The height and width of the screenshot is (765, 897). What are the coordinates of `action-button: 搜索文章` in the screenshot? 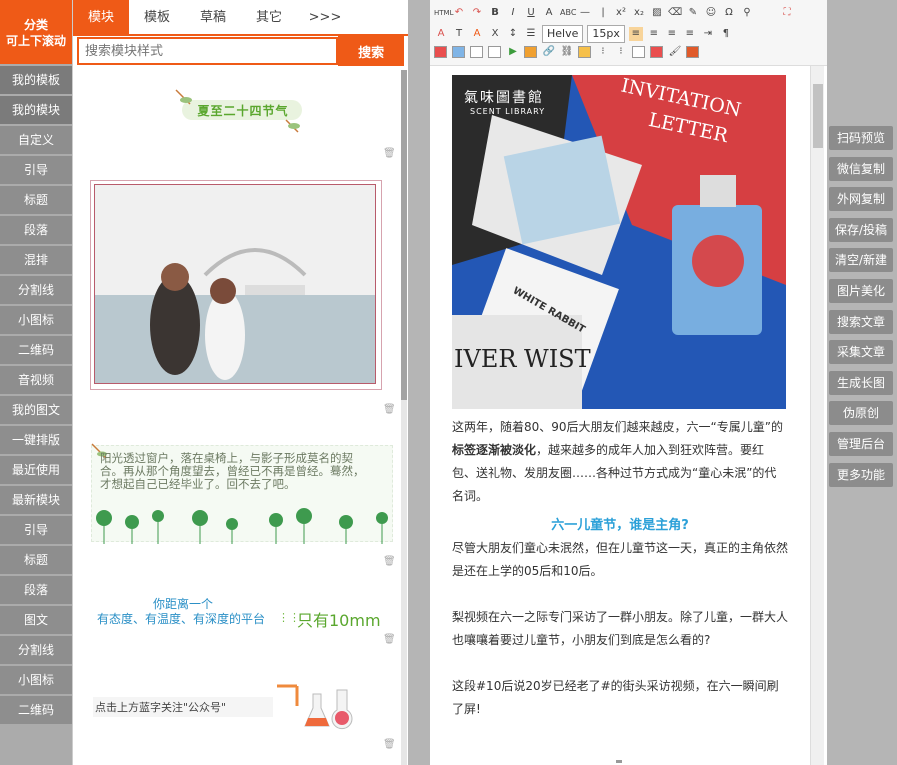 It's located at (861, 321).